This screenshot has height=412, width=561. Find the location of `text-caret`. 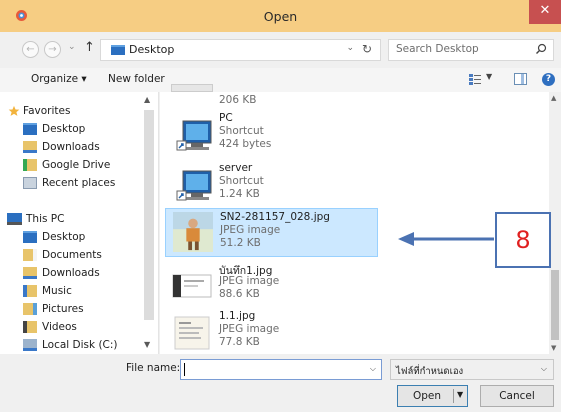

text-caret is located at coordinates (184, 369).